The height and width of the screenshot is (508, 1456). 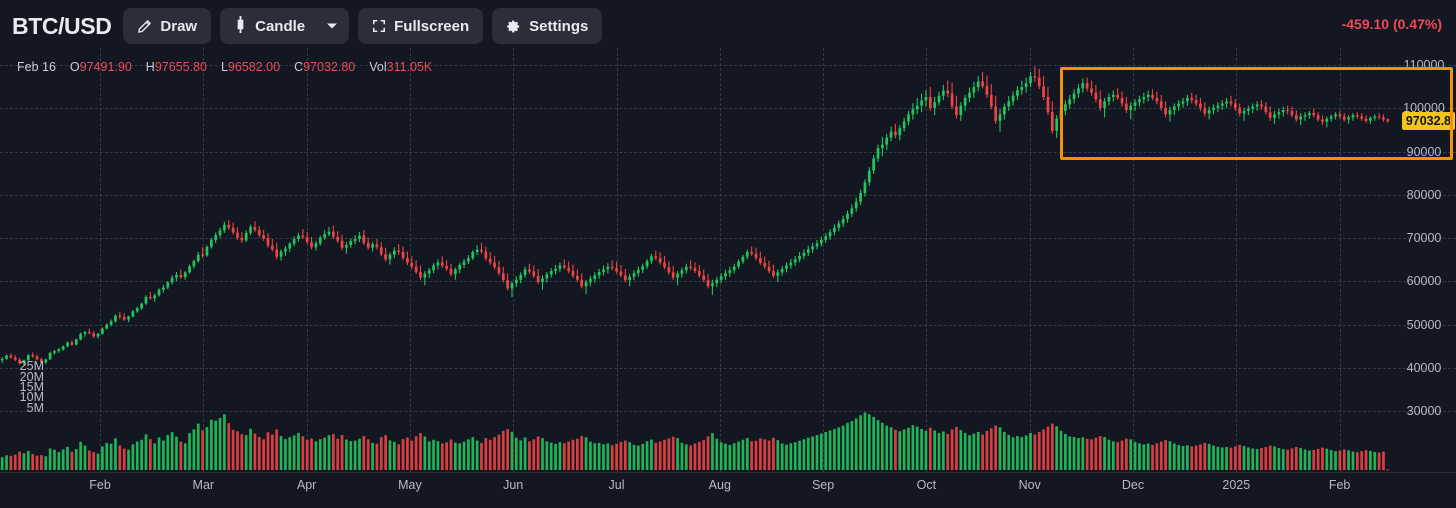 What do you see at coordinates (176, 67) in the screenshot?
I see `ohlc-high: H97655.80` at bounding box center [176, 67].